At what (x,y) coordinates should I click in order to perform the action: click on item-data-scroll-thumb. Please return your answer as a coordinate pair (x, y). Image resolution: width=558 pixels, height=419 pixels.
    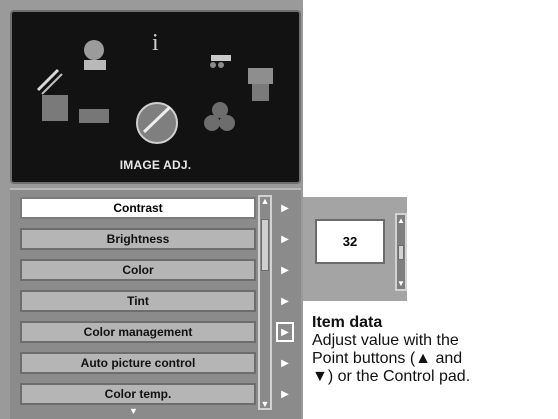
    Looking at the image, I should click on (401, 252).